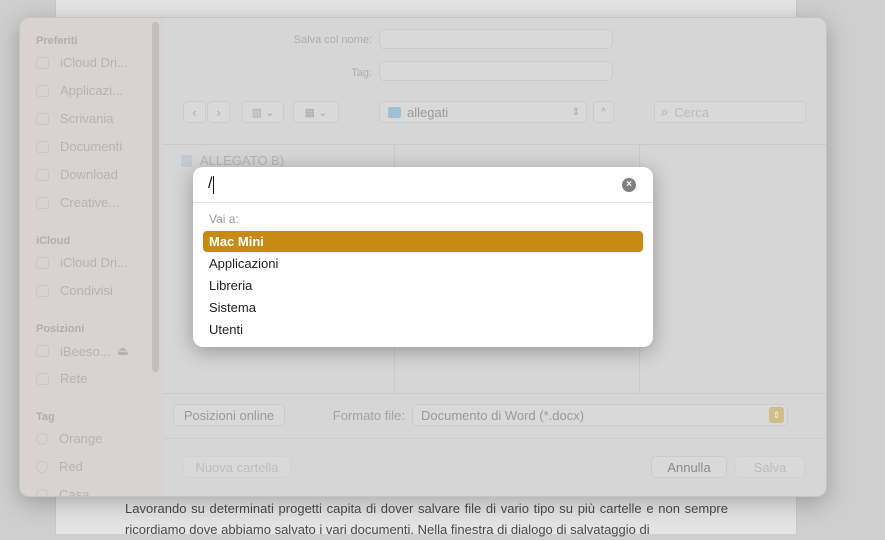 The width and height of the screenshot is (885, 540). Describe the element at coordinates (53, 241) in the screenshot. I see `sidebar-section-title: iCloud` at that location.